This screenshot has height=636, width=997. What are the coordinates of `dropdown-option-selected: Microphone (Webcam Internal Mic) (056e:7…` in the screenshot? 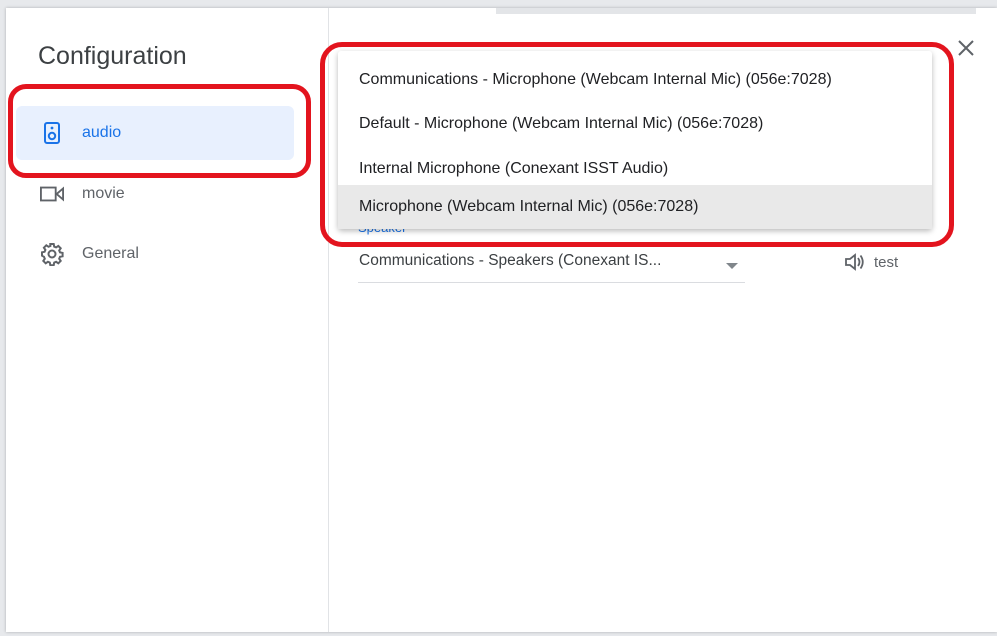 It's located at (635, 207).